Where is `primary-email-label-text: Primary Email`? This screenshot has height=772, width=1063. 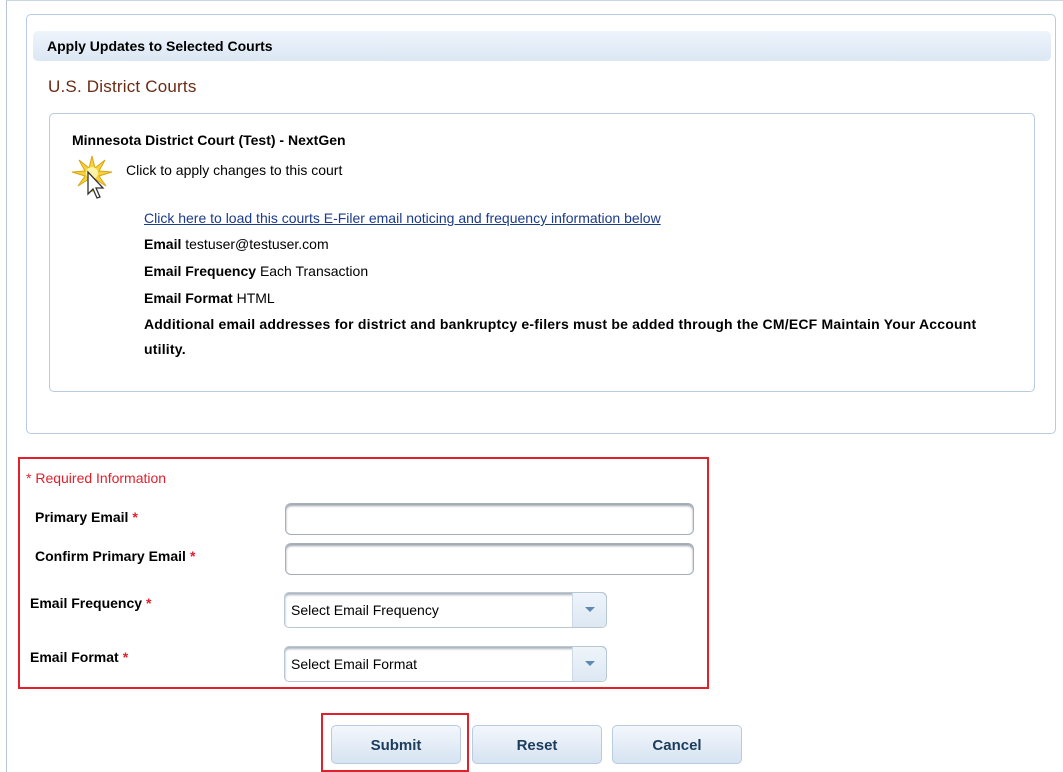 primary-email-label-text: Primary Email is located at coordinates (82, 517).